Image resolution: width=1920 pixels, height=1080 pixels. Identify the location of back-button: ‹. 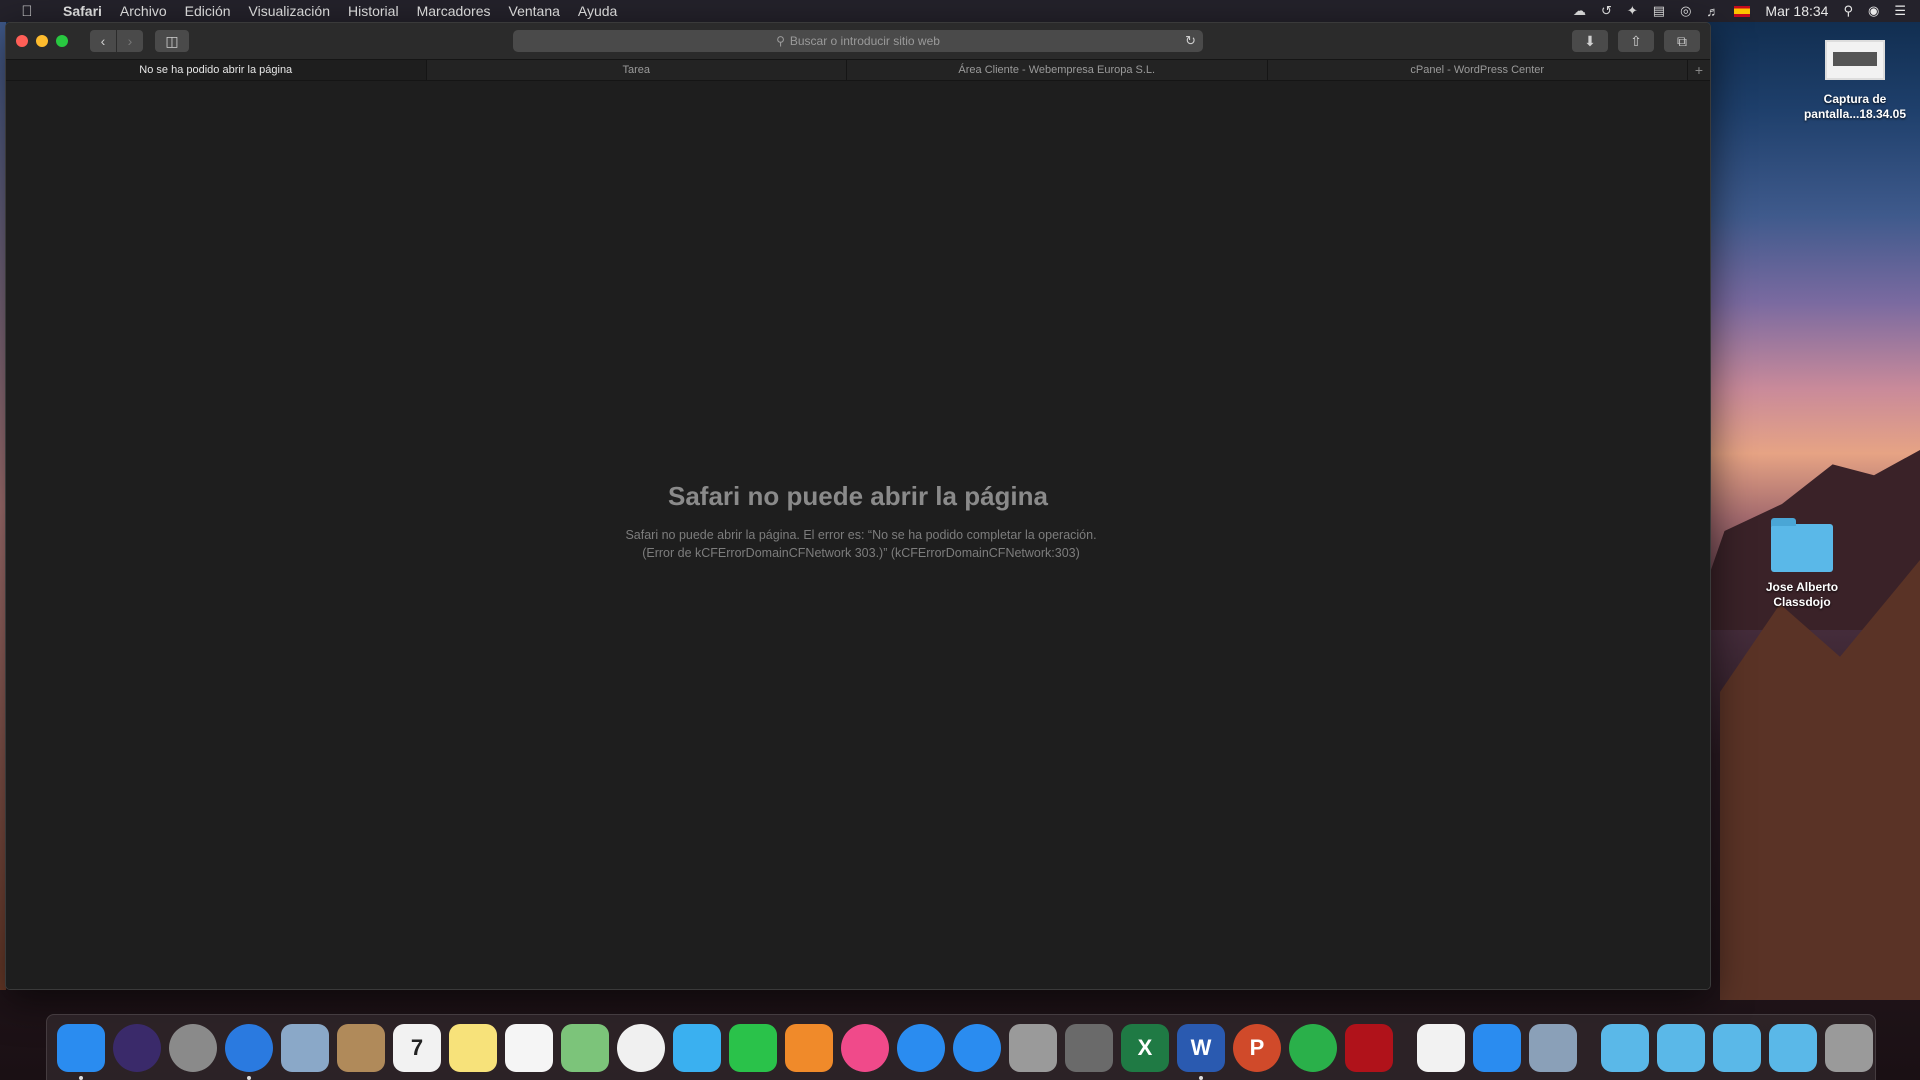
(103, 41).